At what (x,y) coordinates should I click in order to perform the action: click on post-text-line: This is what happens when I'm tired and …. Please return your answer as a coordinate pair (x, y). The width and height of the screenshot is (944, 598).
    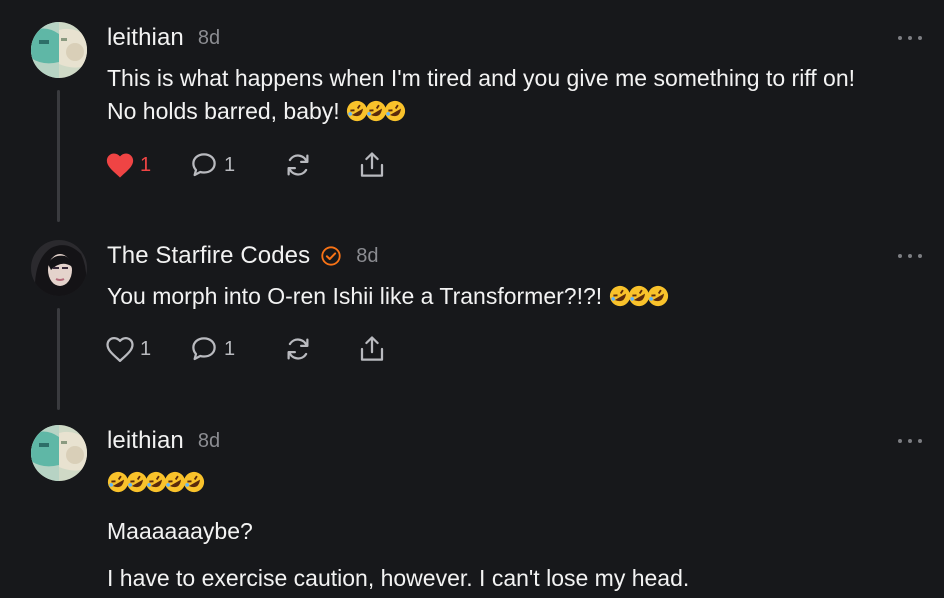
    Looking at the image, I should click on (481, 78).